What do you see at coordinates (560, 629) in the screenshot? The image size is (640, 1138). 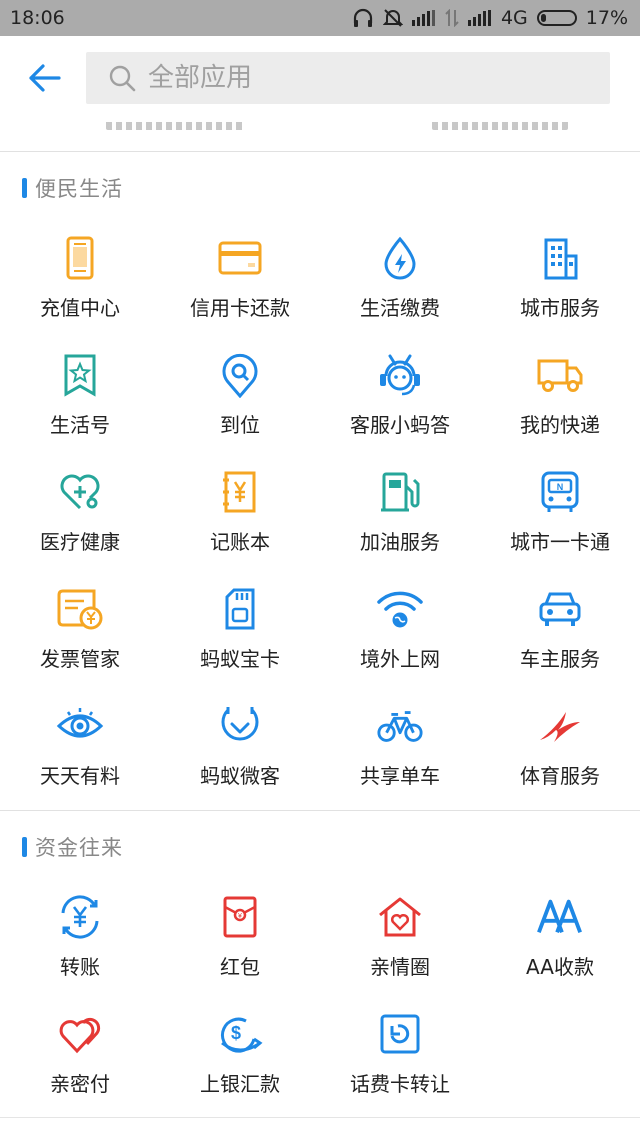 I see `app-item-car-owner: 车主服务` at bounding box center [560, 629].